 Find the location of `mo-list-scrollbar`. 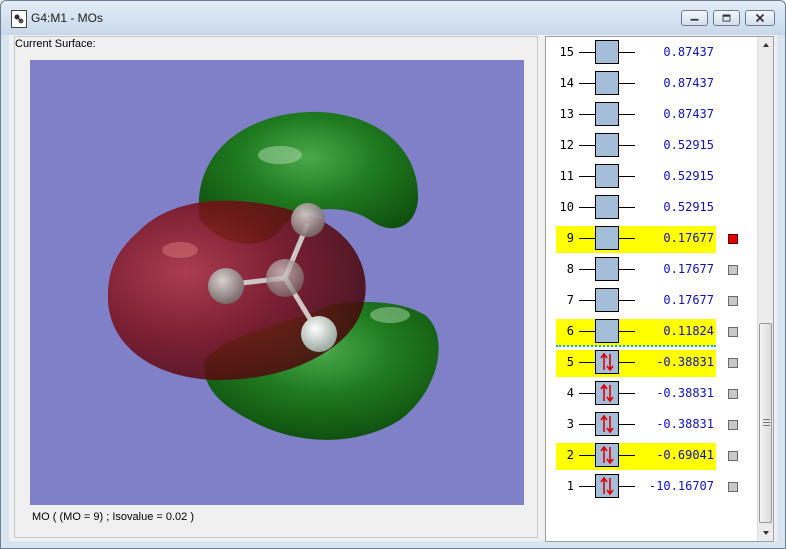

mo-list-scrollbar is located at coordinates (765, 289).